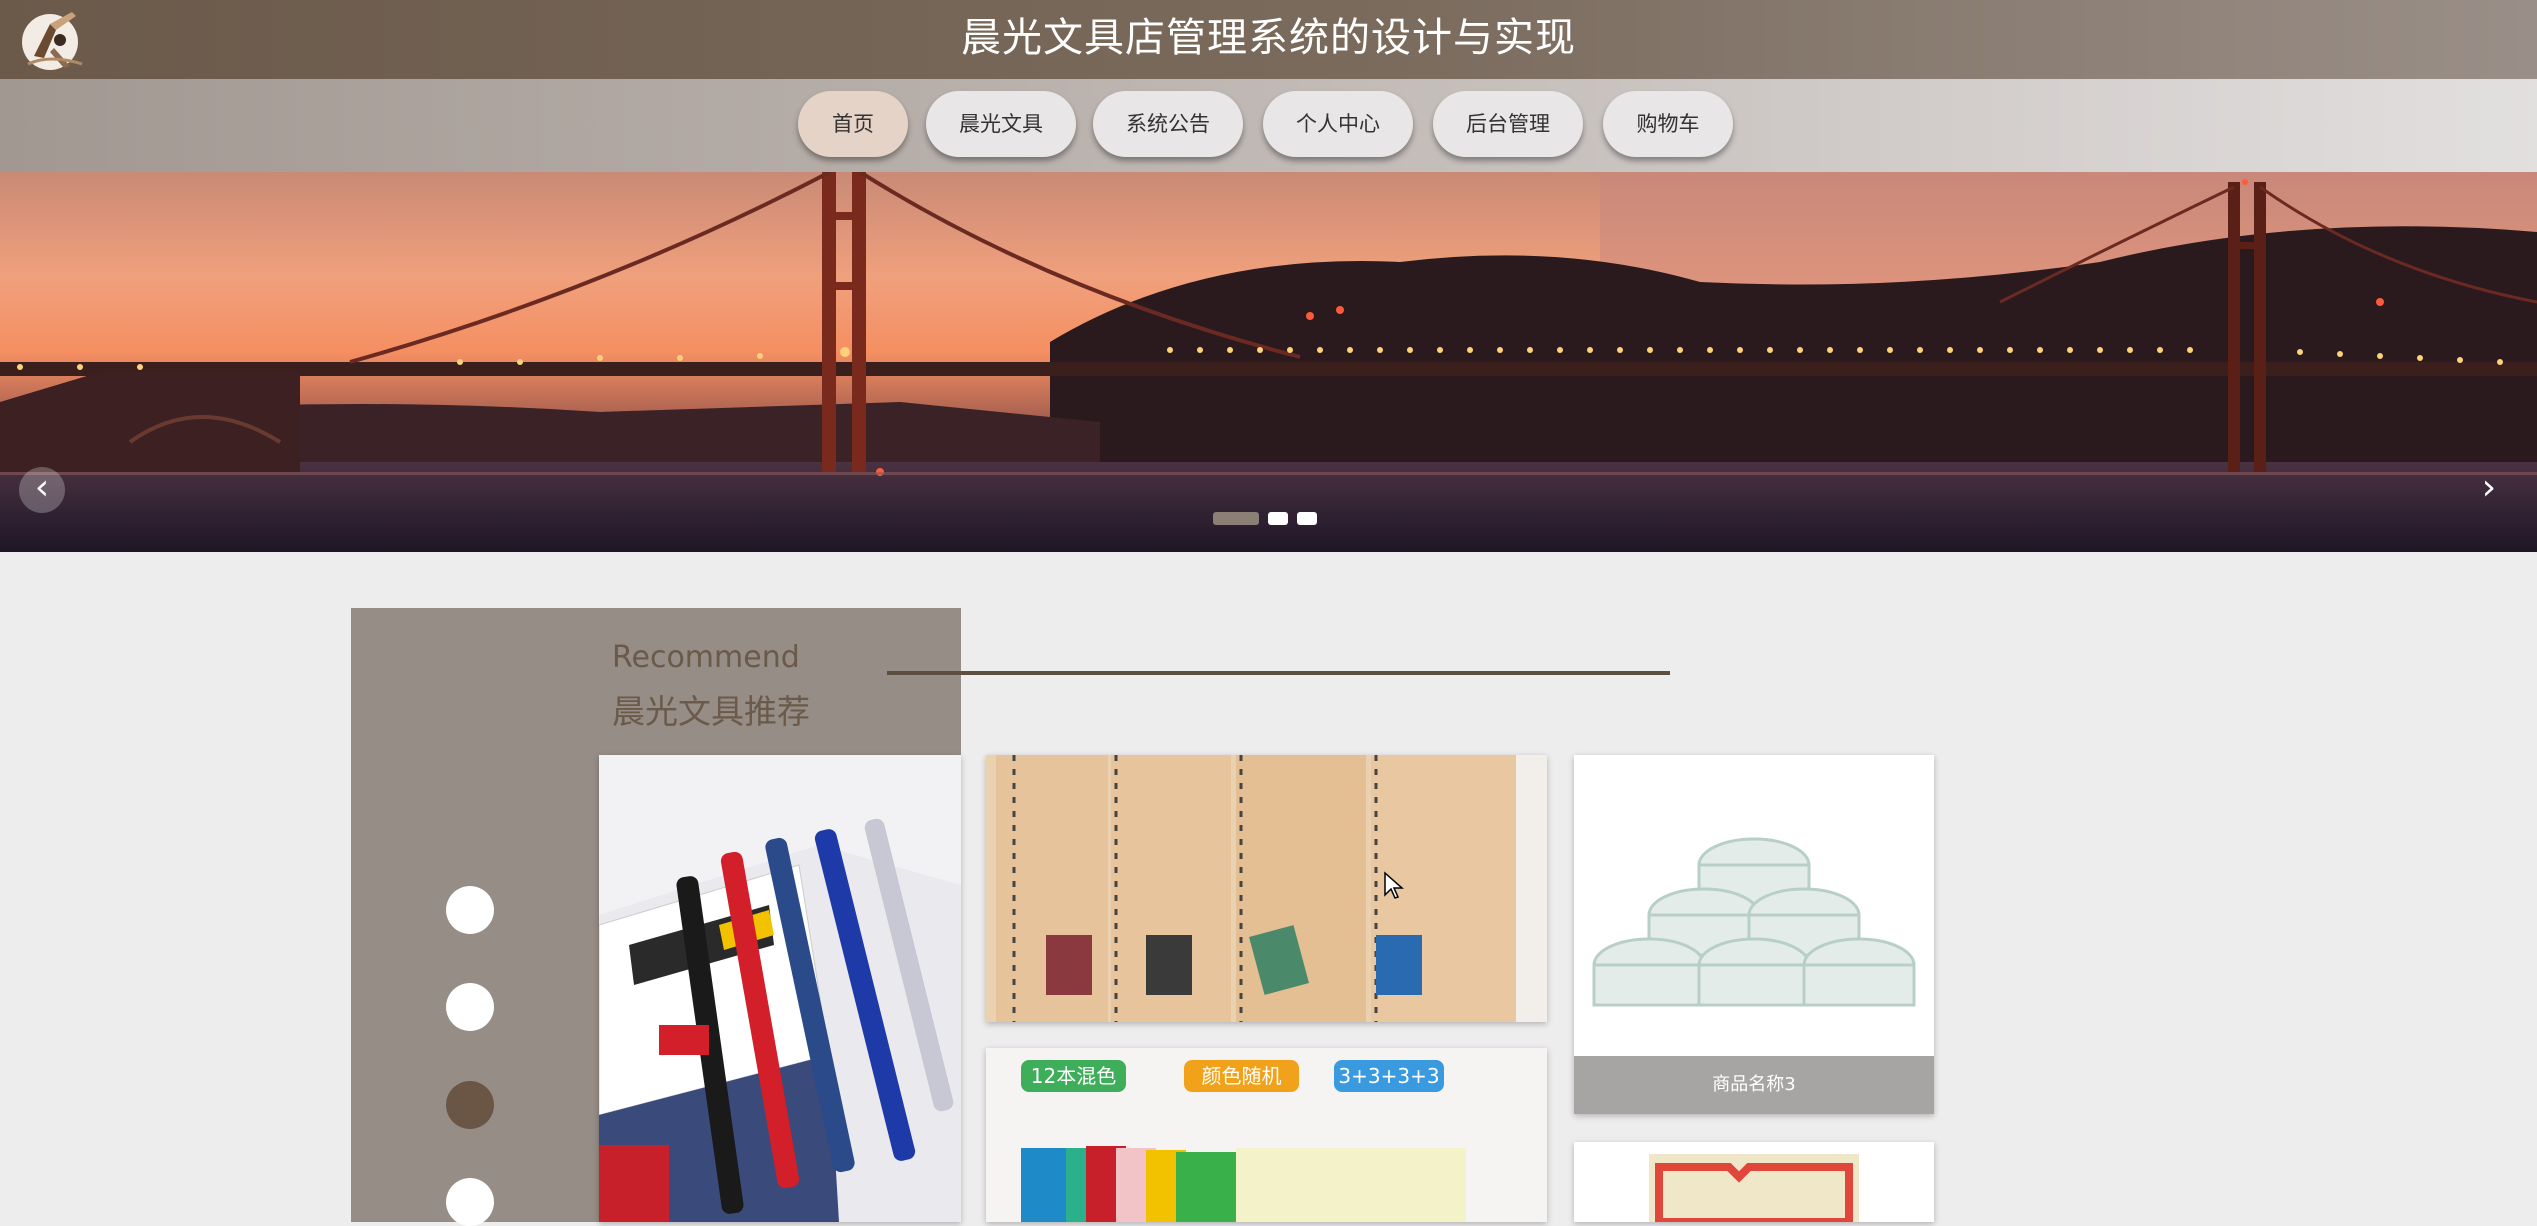  I want to click on nav-item-cart: 购物车, so click(1668, 124).